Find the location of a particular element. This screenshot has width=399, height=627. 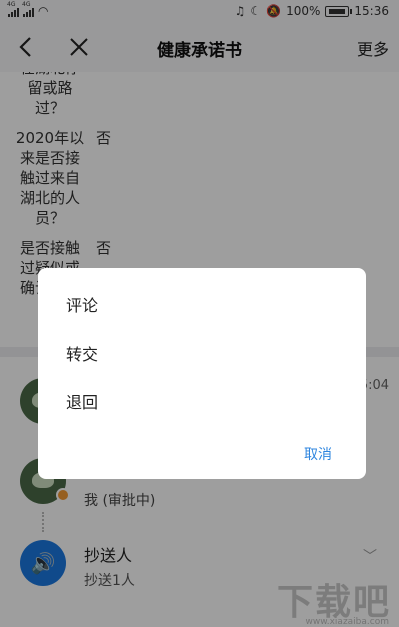

menu-item-comment: 评论 is located at coordinates (82, 304).